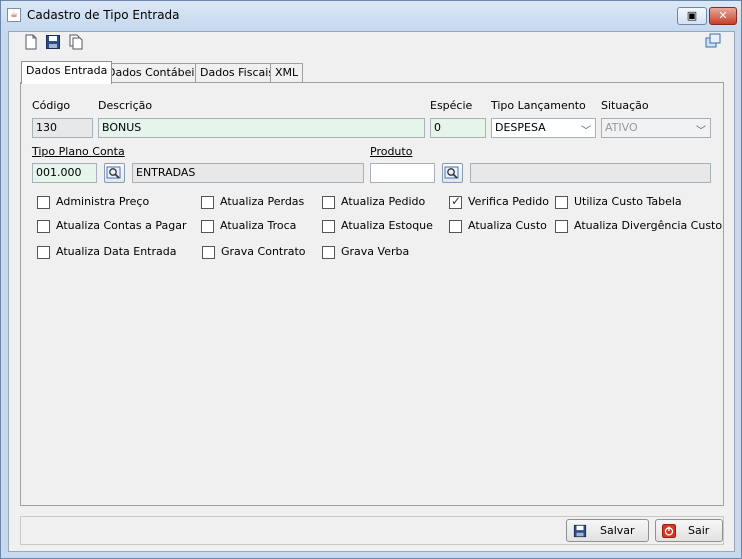  I want to click on especie-field: 0, so click(458, 128).